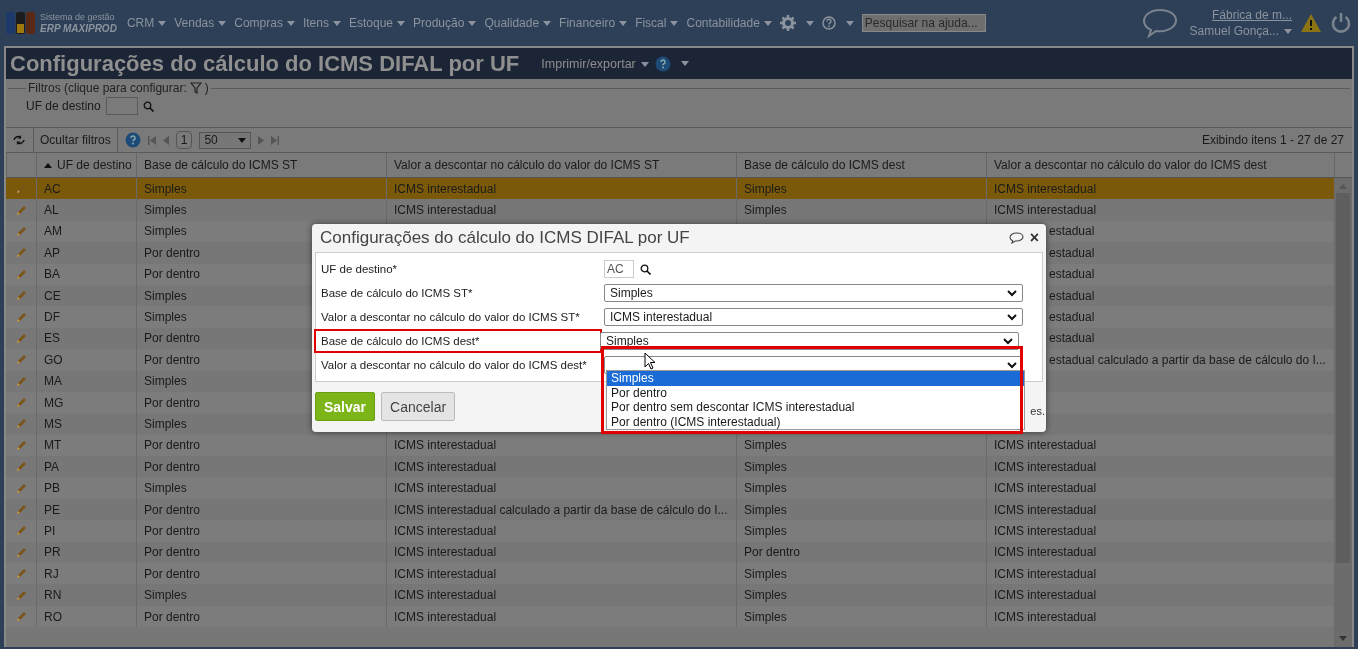 The width and height of the screenshot is (1358, 649). Describe the element at coordinates (86, 253) in the screenshot. I see `table-cell: AP` at that location.